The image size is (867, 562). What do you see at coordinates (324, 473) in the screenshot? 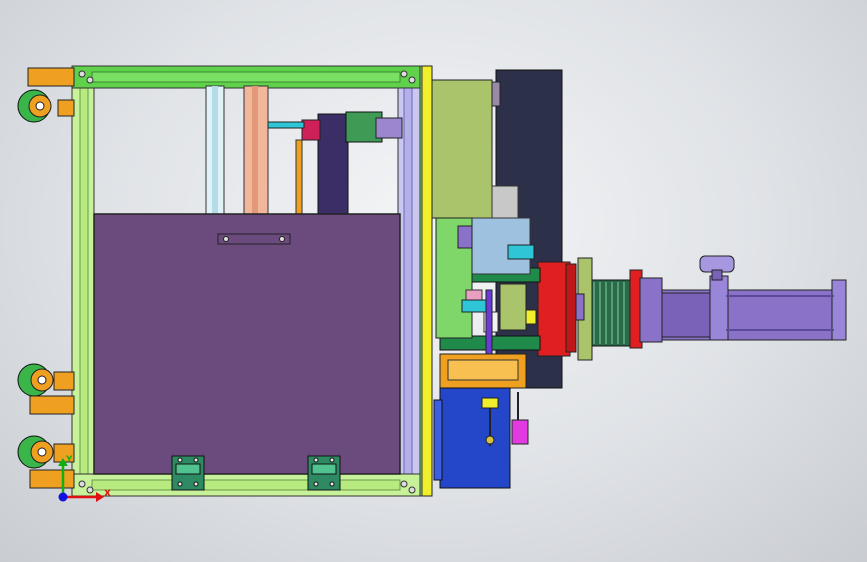
I see `door-hinge-right` at bounding box center [324, 473].